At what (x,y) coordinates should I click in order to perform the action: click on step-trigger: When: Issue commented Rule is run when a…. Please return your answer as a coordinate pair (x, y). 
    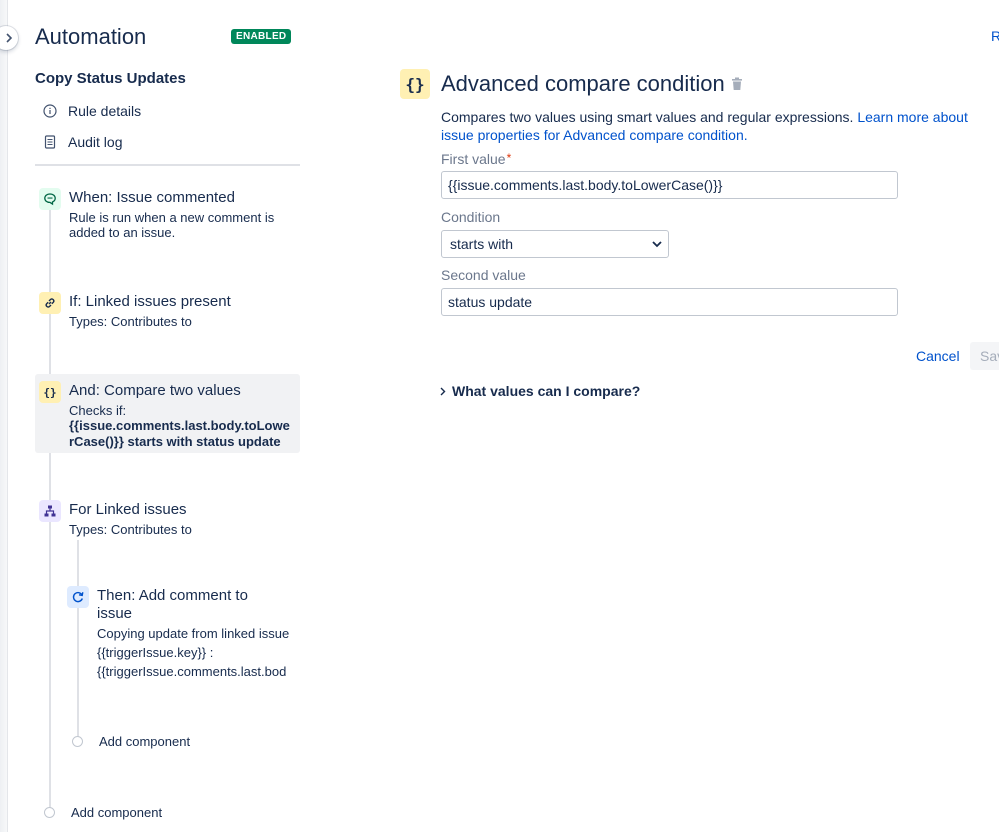
    Looking at the image, I should click on (167, 218).